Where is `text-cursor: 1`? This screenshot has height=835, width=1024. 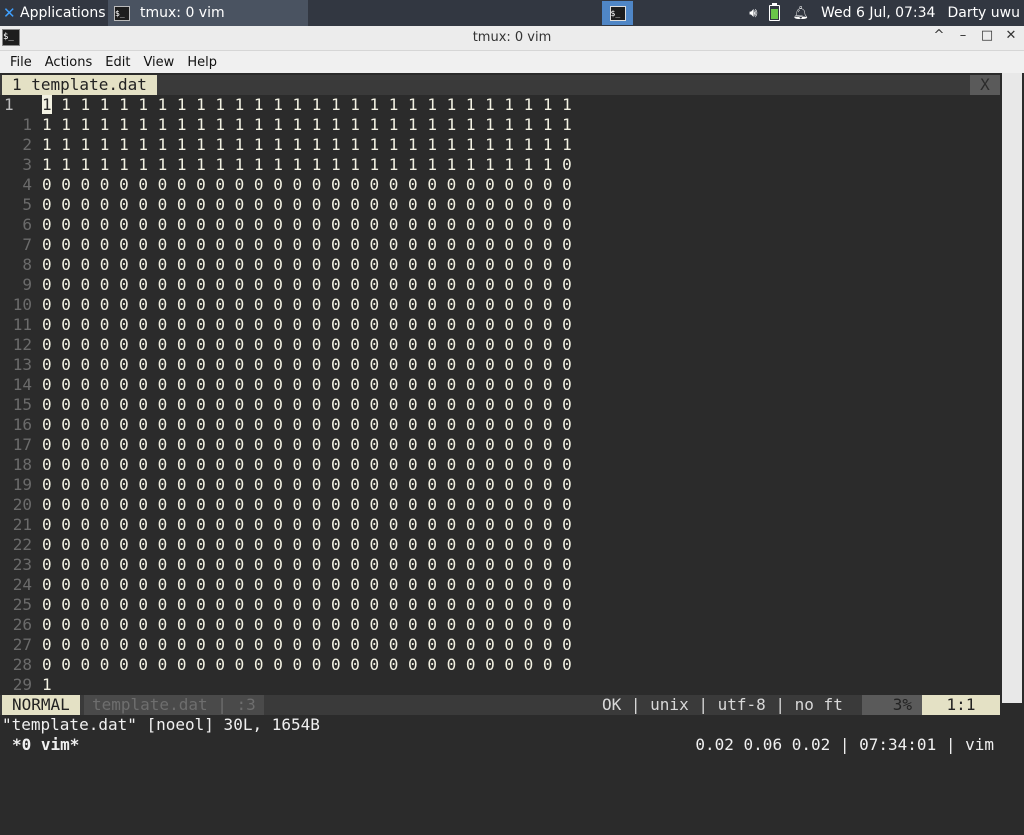 text-cursor: 1 is located at coordinates (47, 104).